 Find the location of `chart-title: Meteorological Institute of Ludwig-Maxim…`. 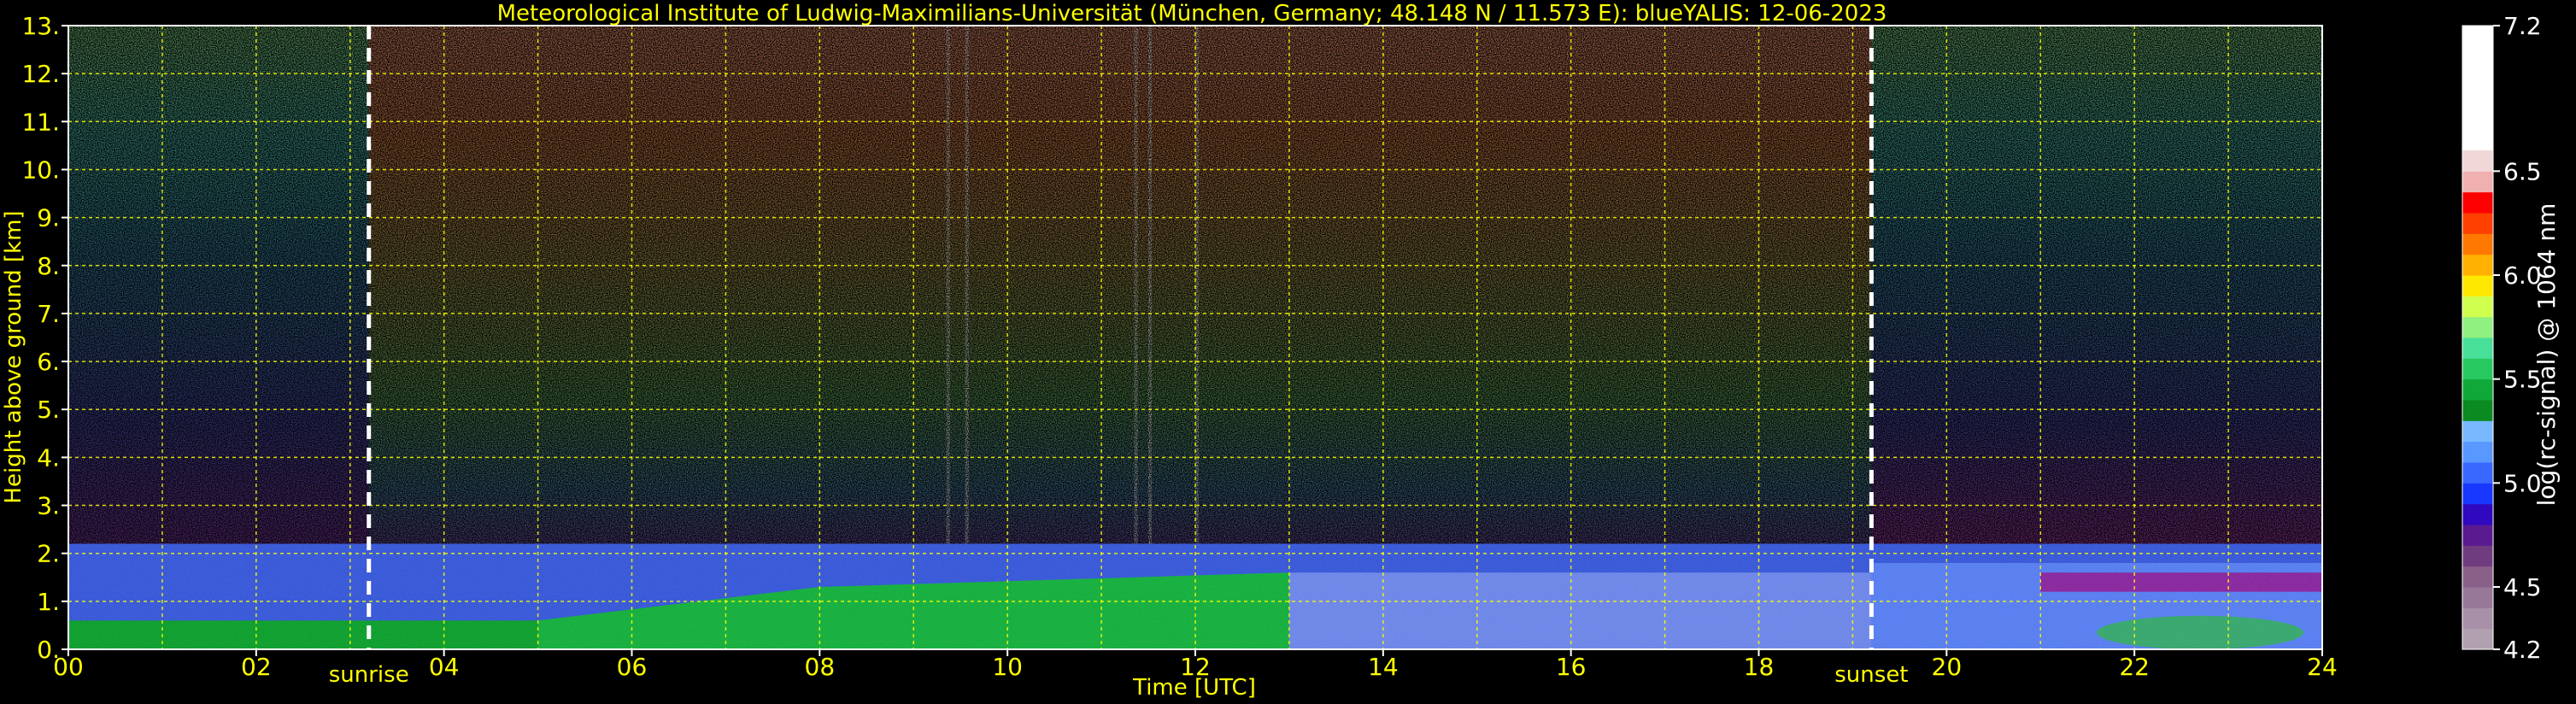

chart-title: Meteorological Institute of Ludwig-Maxim… is located at coordinates (1192, 13).